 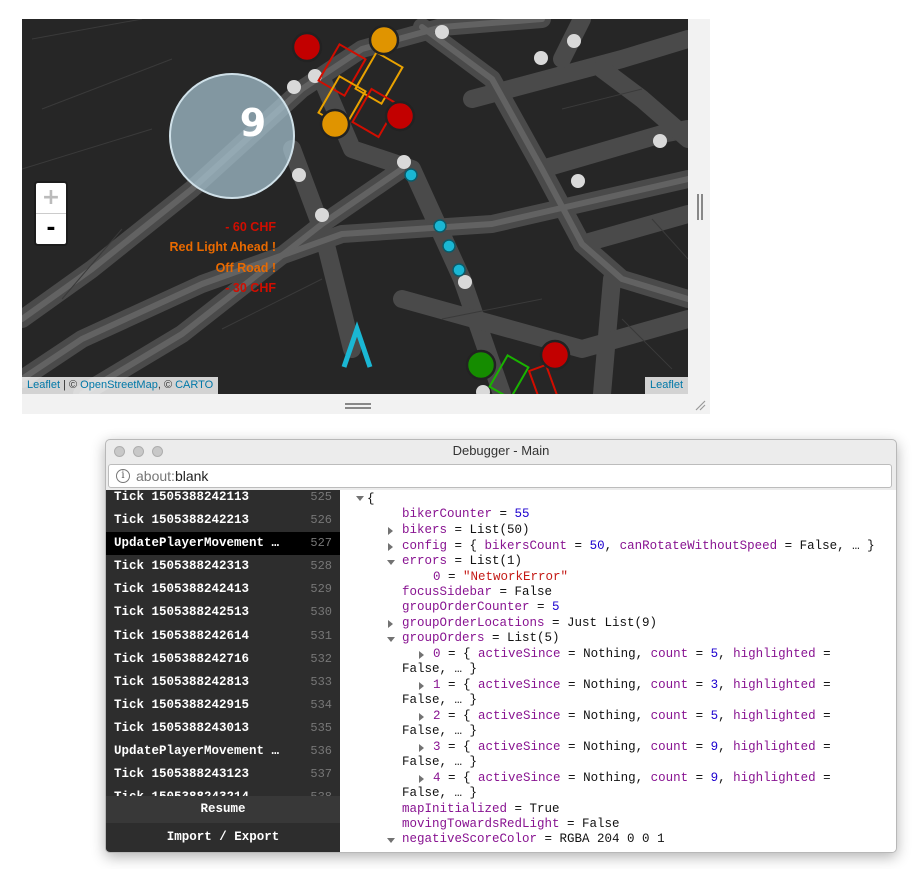 I want to click on message-row: Tick 1505388243214 538, so click(x=223, y=791).